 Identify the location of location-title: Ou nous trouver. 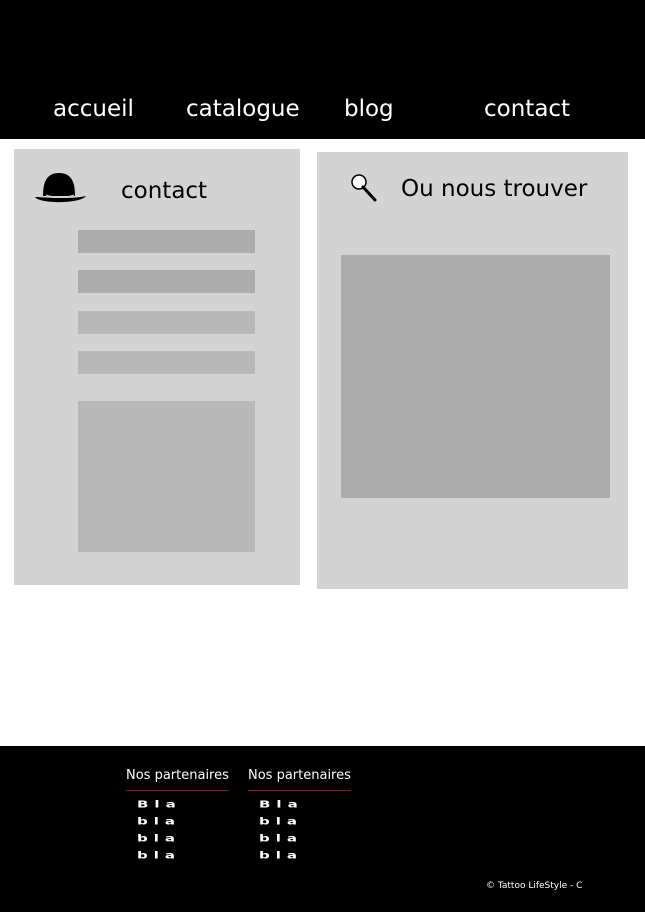
(494, 189).